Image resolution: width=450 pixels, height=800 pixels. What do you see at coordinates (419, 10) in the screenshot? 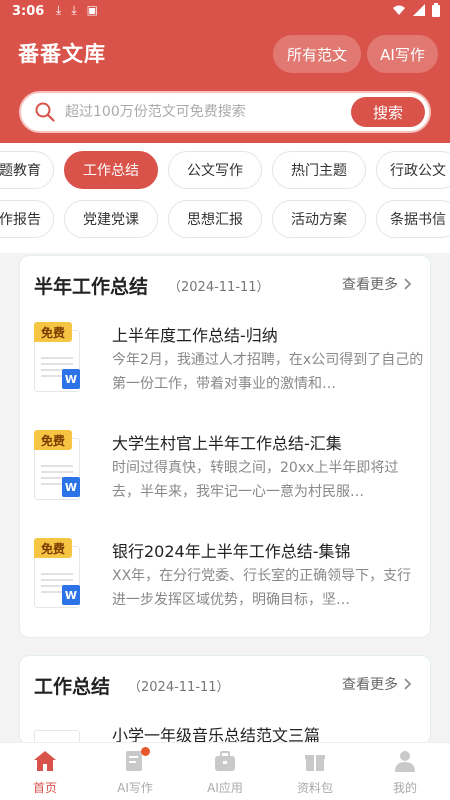
I see `signal-icon` at bounding box center [419, 10].